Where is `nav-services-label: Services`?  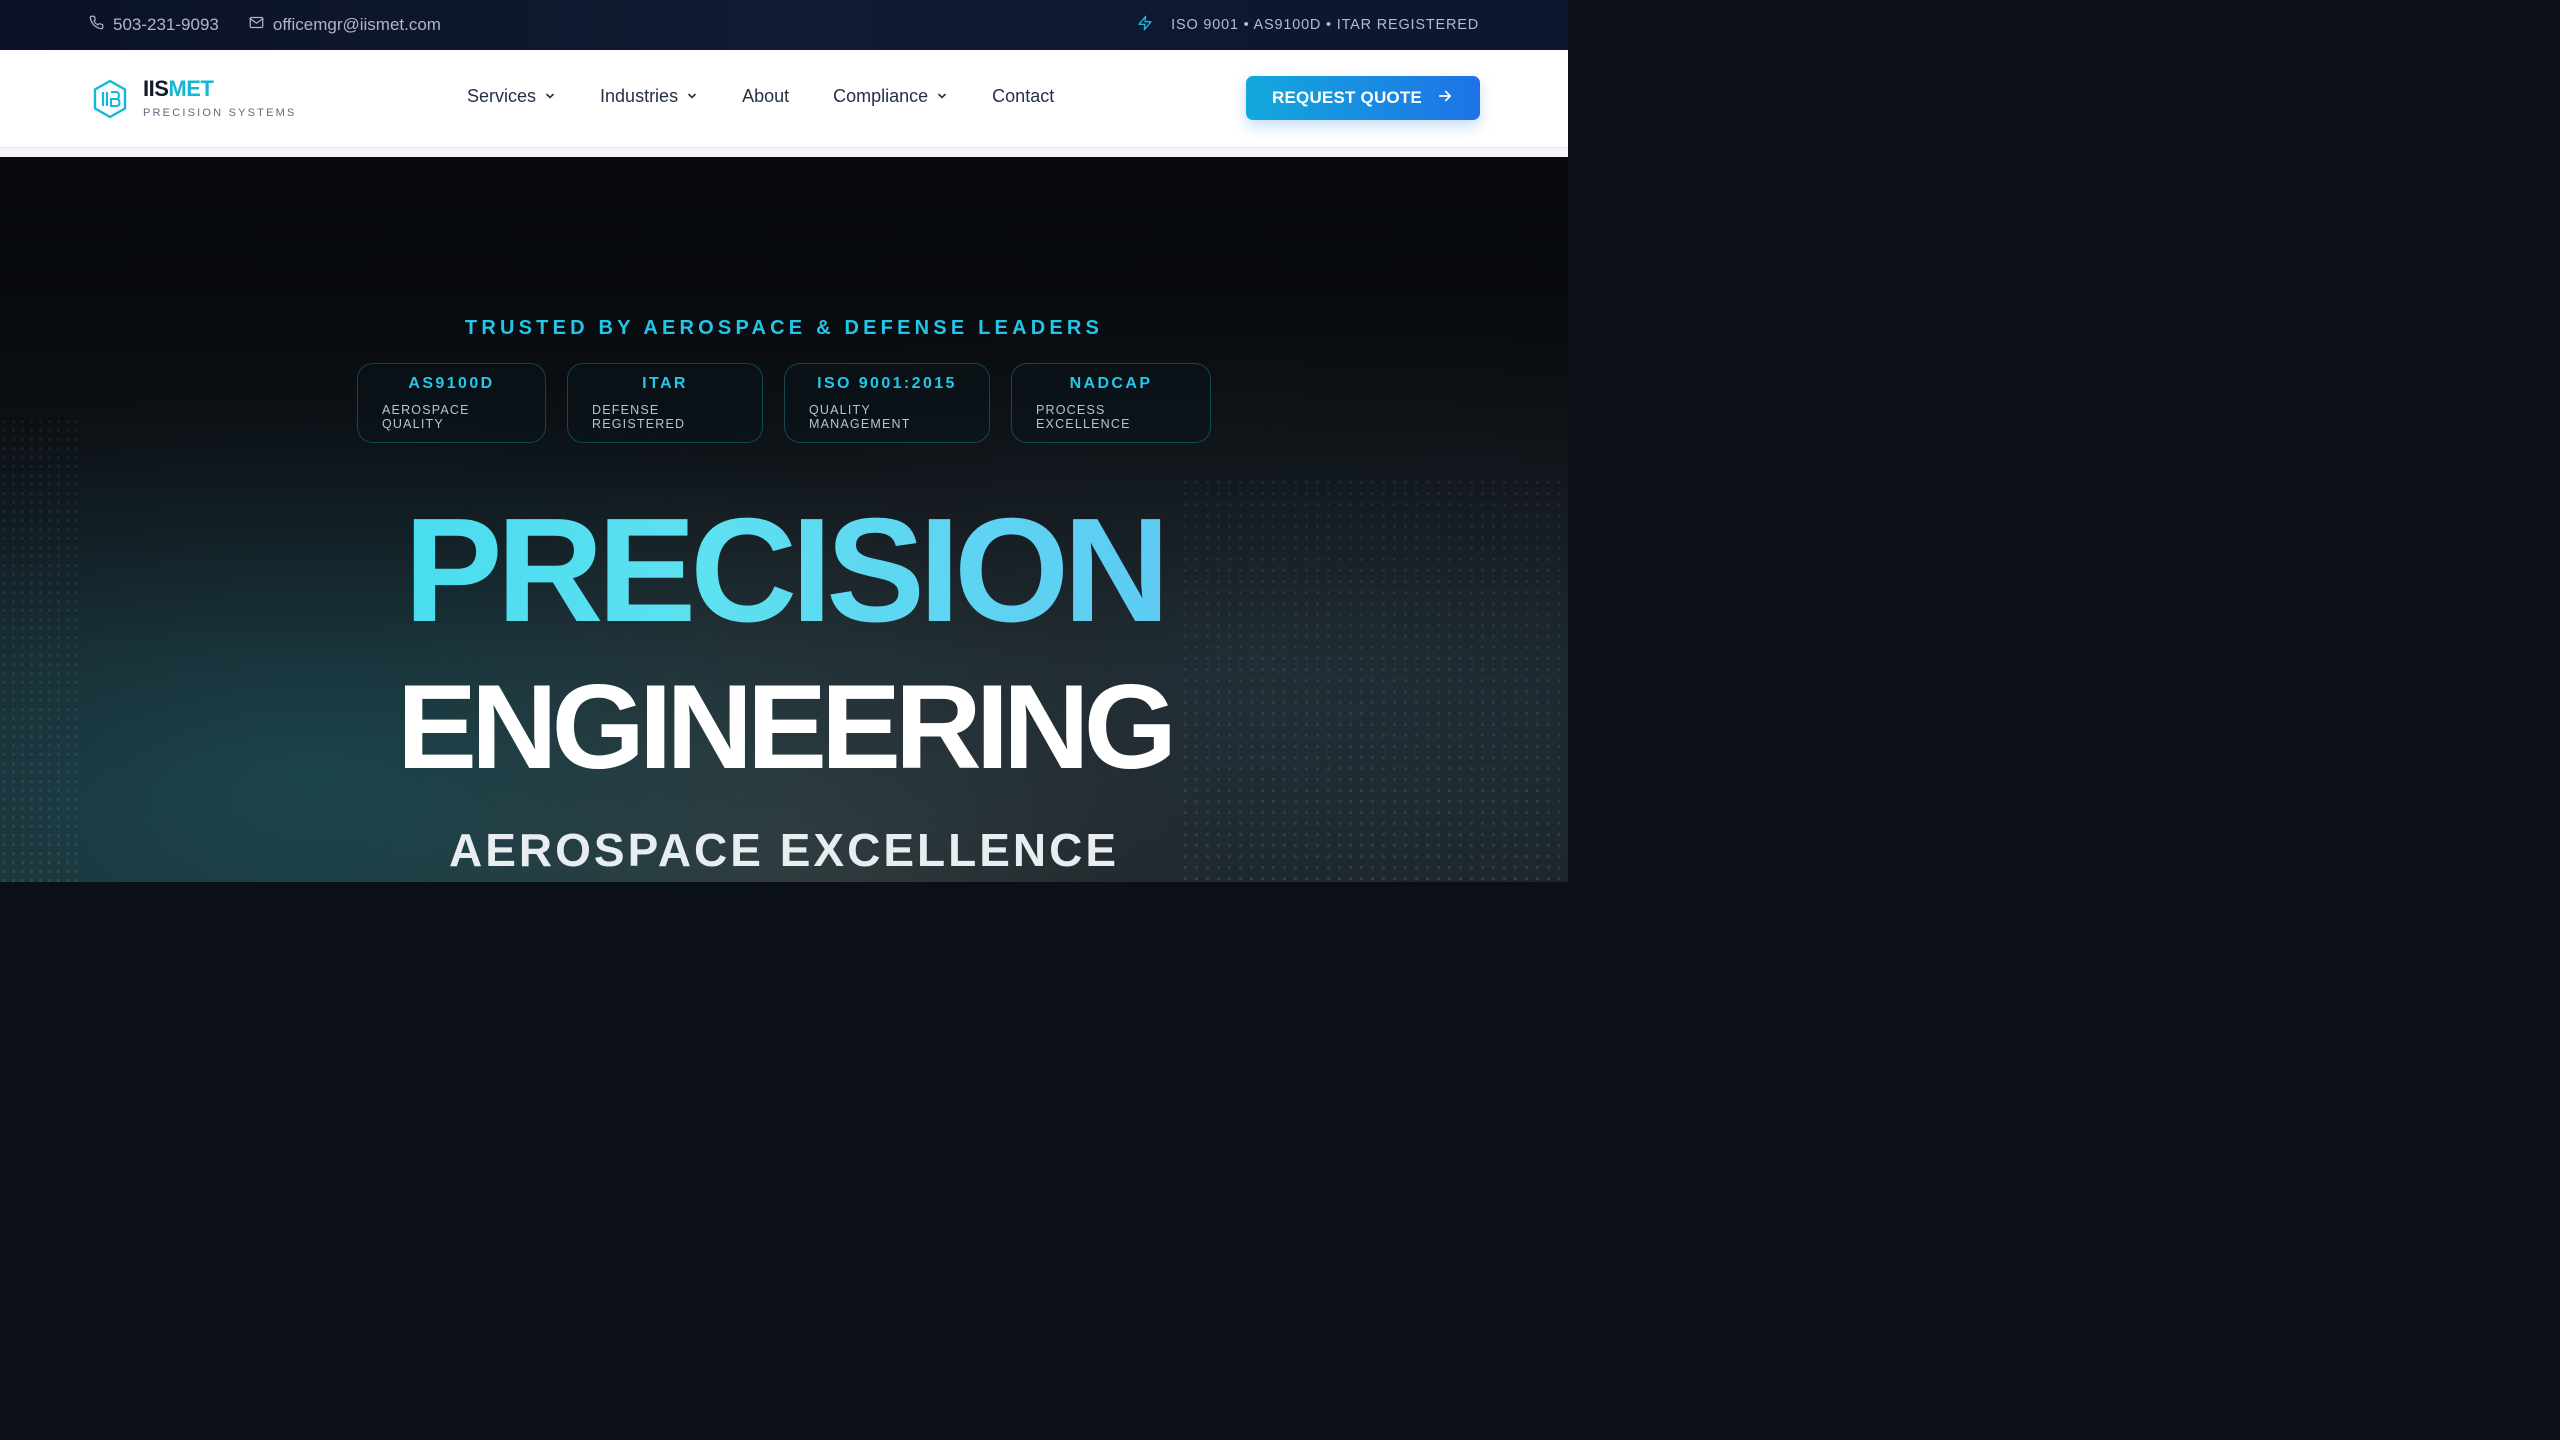 nav-services-label: Services is located at coordinates (502, 96).